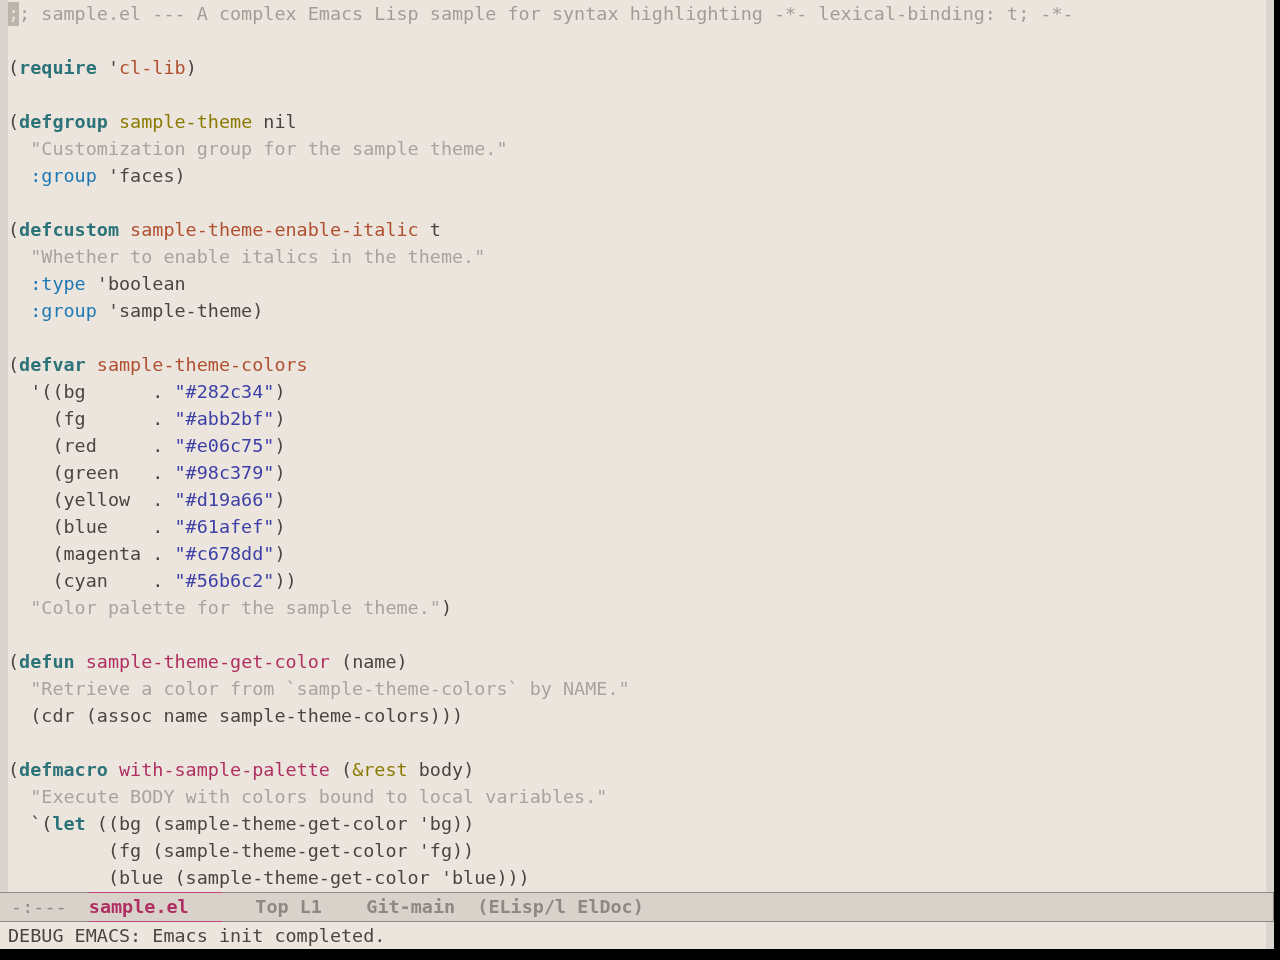 This screenshot has height=960, width=1280. I want to click on major-mode: (ELisp/l ElDoc), so click(560, 907).